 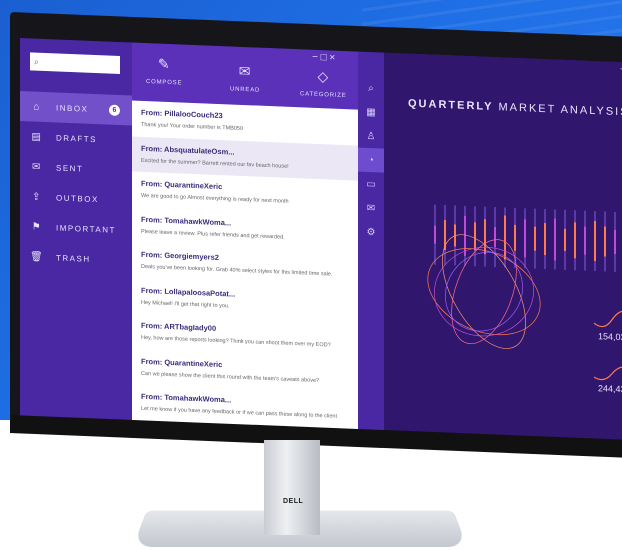 I want to click on user-icon: ♙, so click(x=371, y=136).